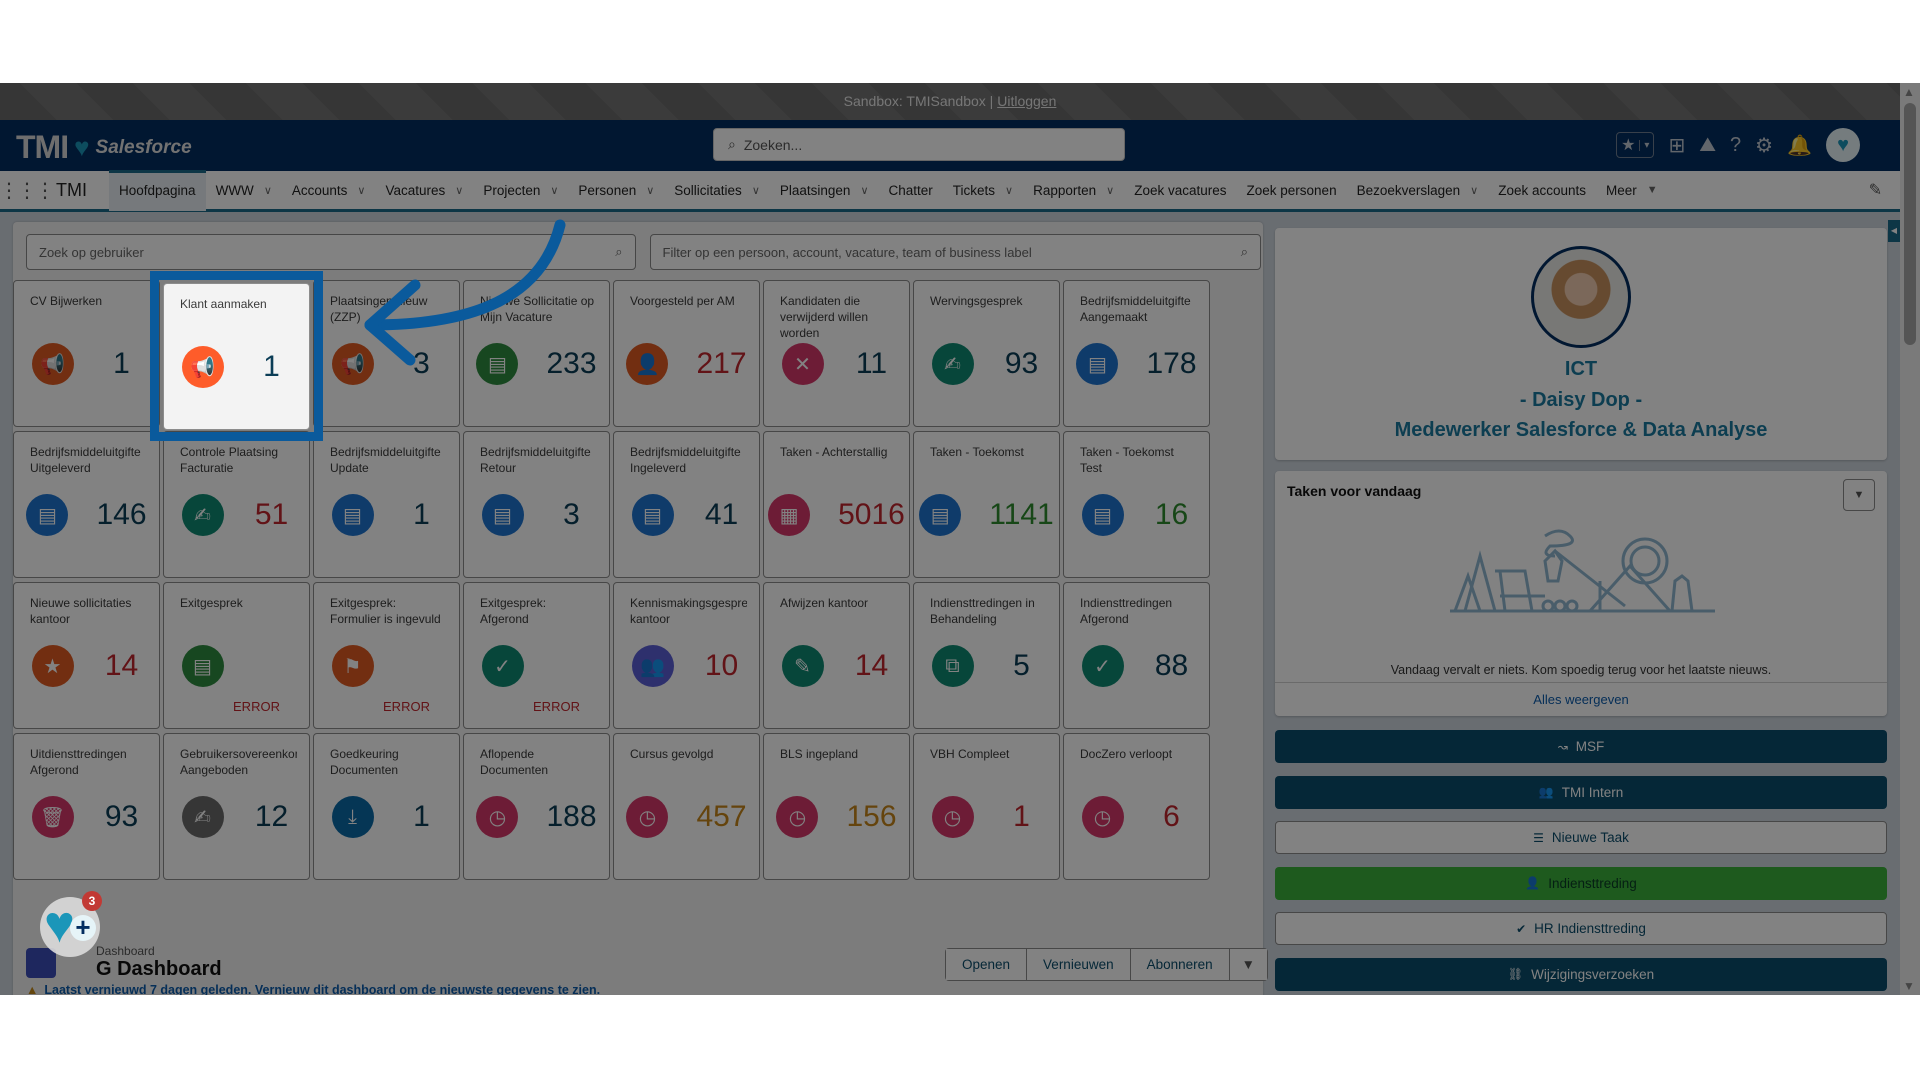  Describe the element at coordinates (1910, 539) in the screenshot. I see `page-scrollbar: ▲ ▼` at that location.